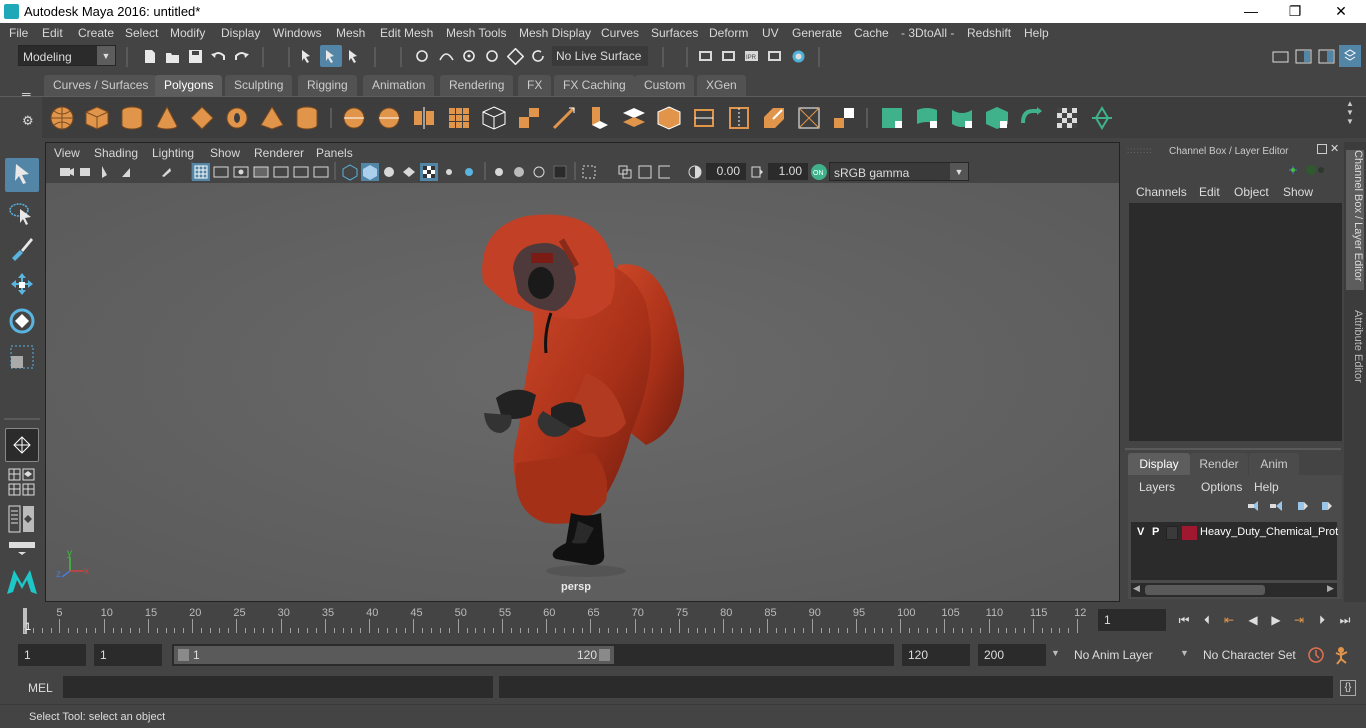 The height and width of the screenshot is (728, 1366). I want to click on layer-tab-anim: Anim, so click(1274, 464).